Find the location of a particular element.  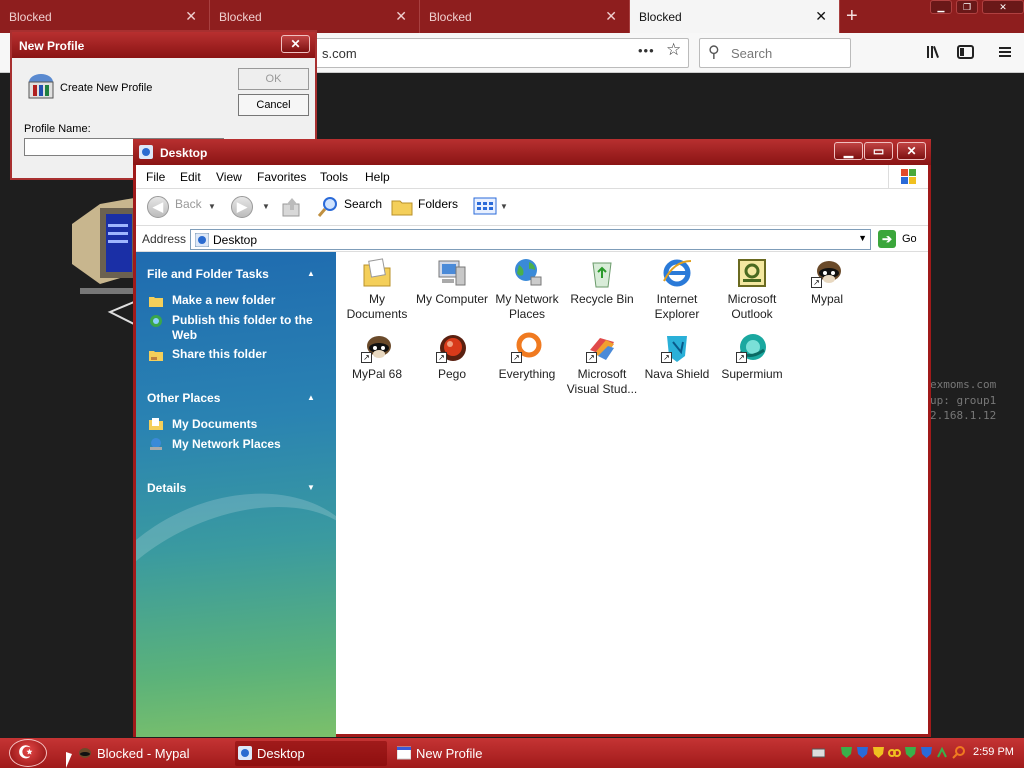

menu-favorites: Favorites is located at coordinates (281, 177).